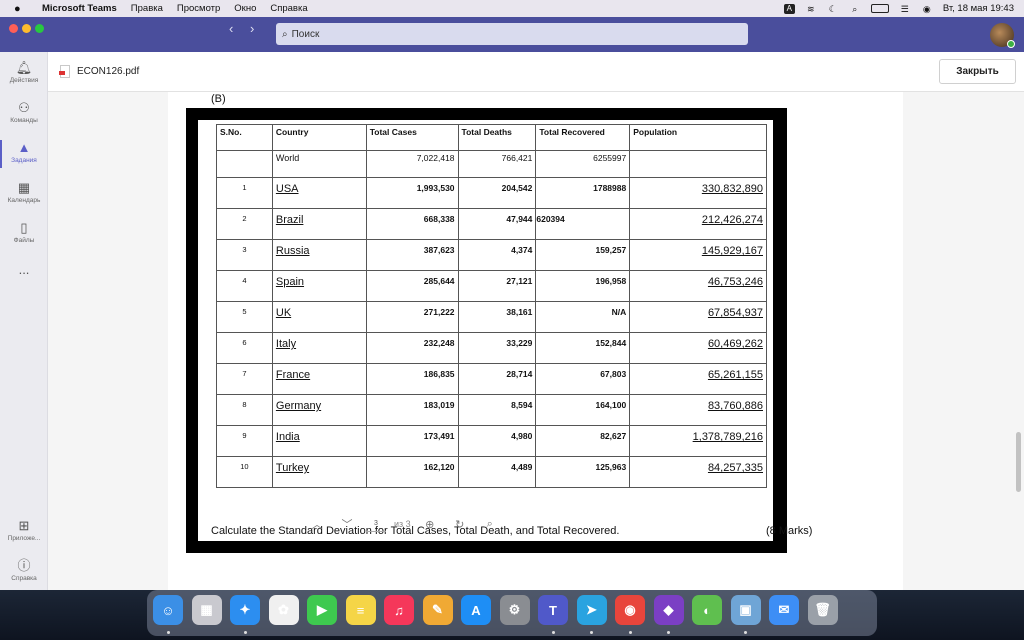 This screenshot has width=1024, height=640. I want to click on cell-population: 65,261,155, so click(698, 379).